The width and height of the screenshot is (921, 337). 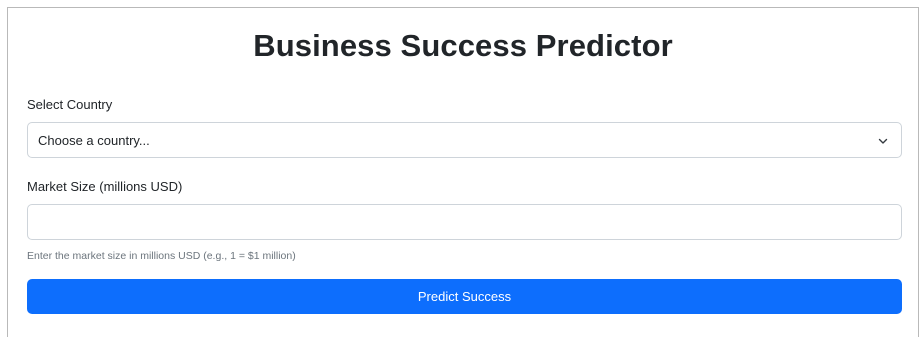 I want to click on page-title: Business Success Predictor, so click(x=463, y=45).